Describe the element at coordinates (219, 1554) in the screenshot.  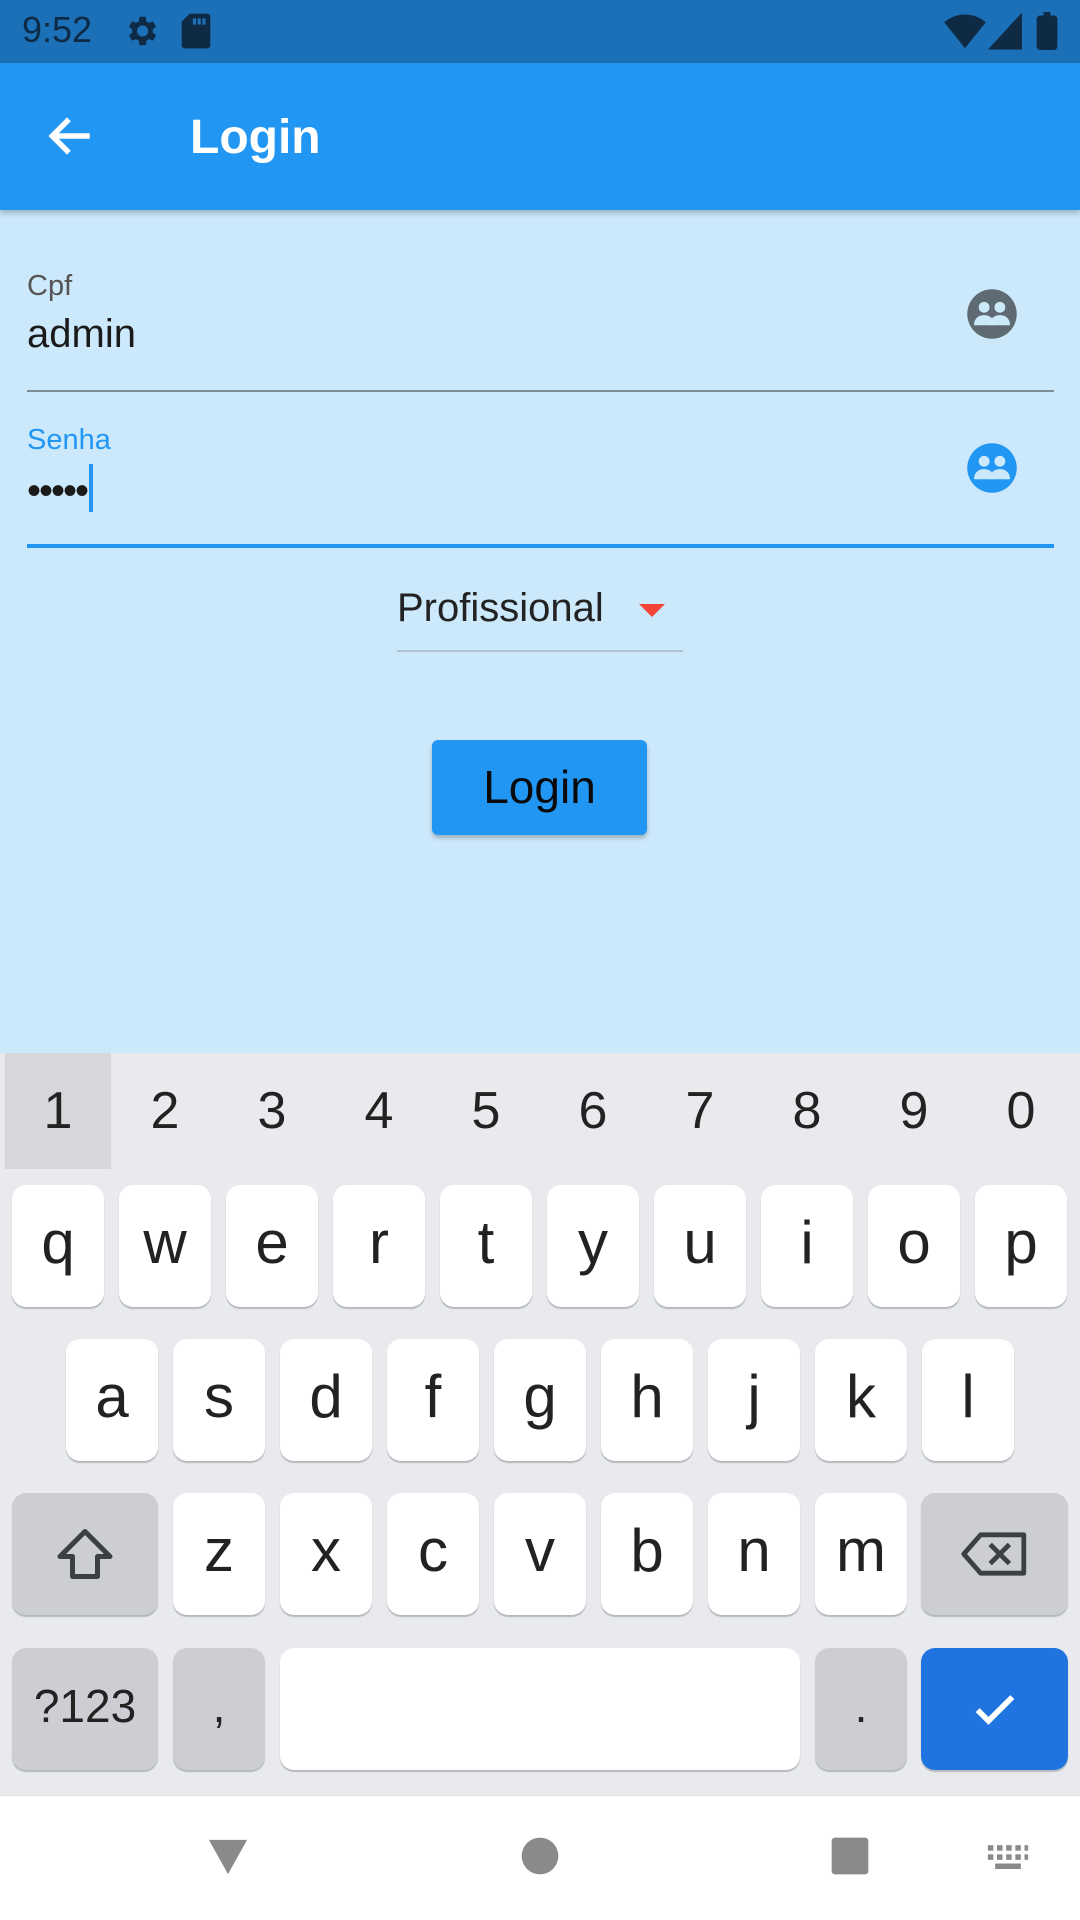
I see `key-z: z` at that location.